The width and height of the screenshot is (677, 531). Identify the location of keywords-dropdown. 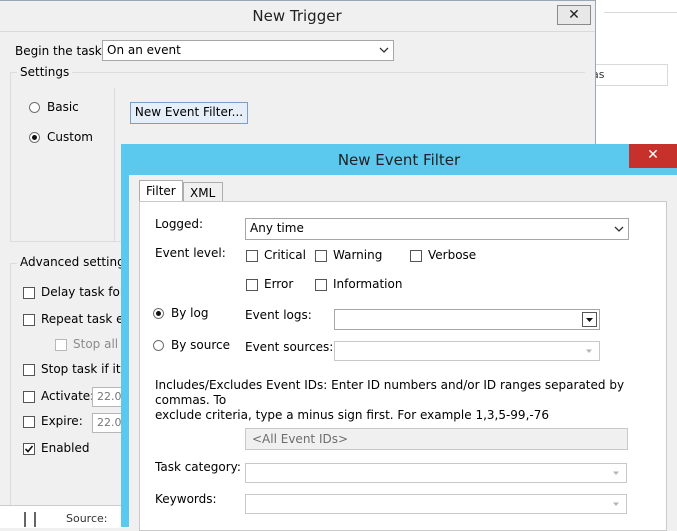
(436, 504).